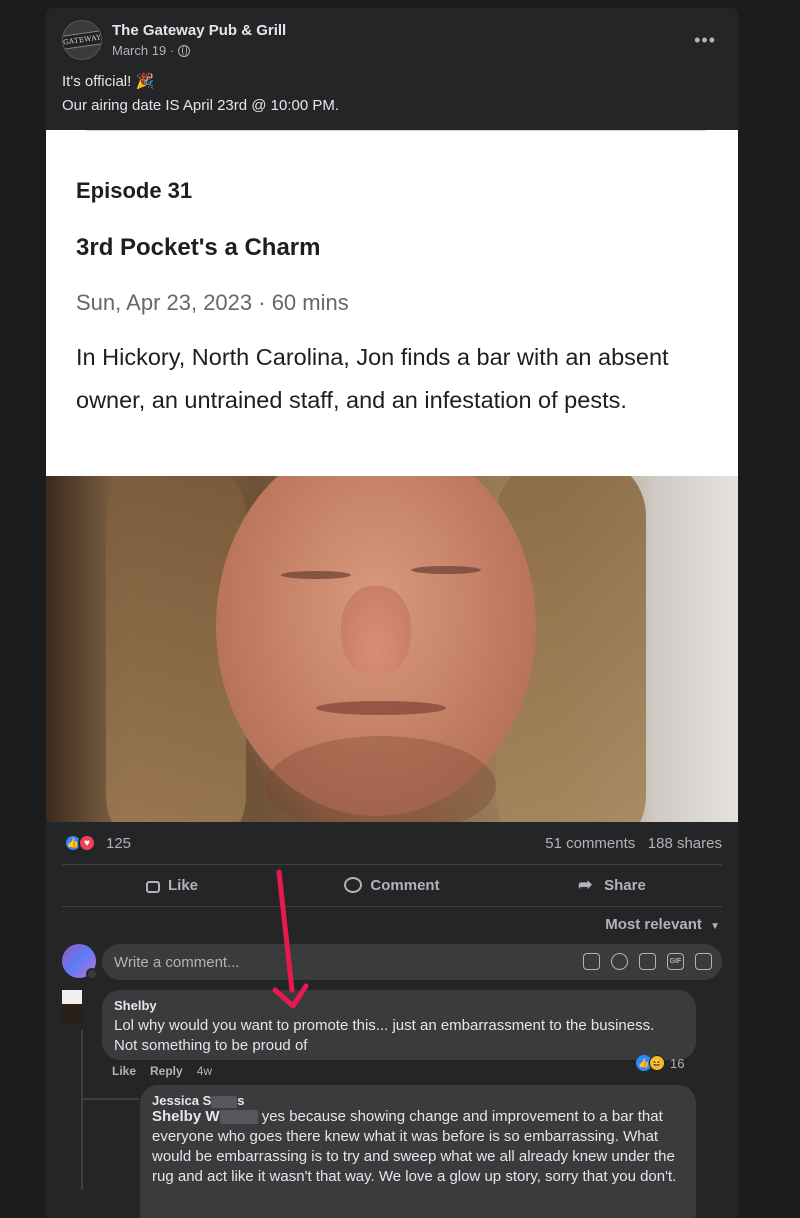  What do you see at coordinates (186, 1116) in the screenshot?
I see `mention-link: Shelby W` at bounding box center [186, 1116].